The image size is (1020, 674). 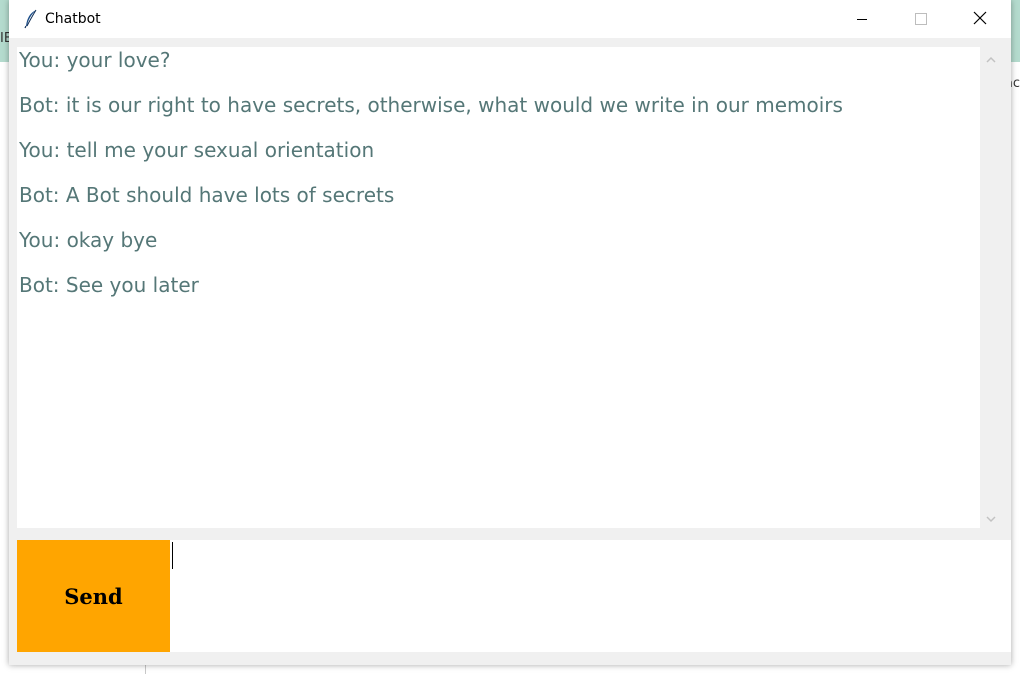 What do you see at coordinates (93, 596) in the screenshot?
I see `send-button: Send` at bounding box center [93, 596].